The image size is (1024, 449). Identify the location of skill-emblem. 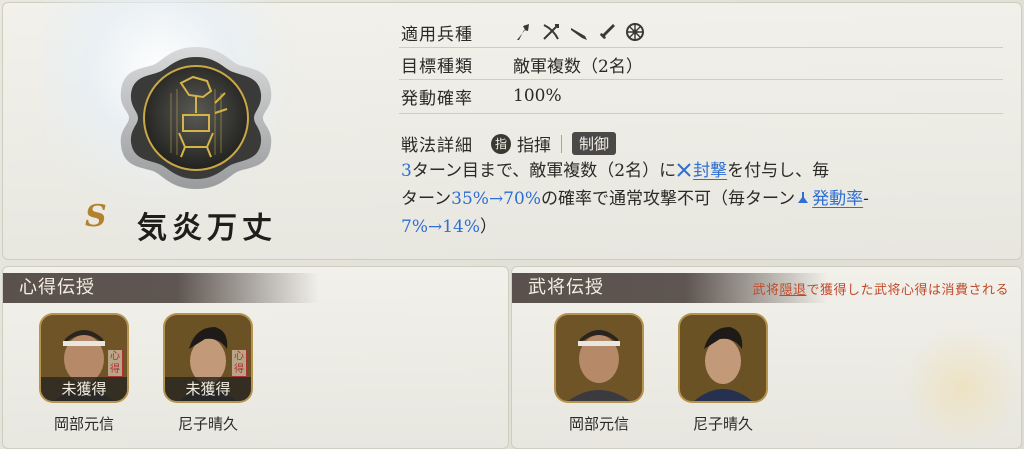
(196, 118).